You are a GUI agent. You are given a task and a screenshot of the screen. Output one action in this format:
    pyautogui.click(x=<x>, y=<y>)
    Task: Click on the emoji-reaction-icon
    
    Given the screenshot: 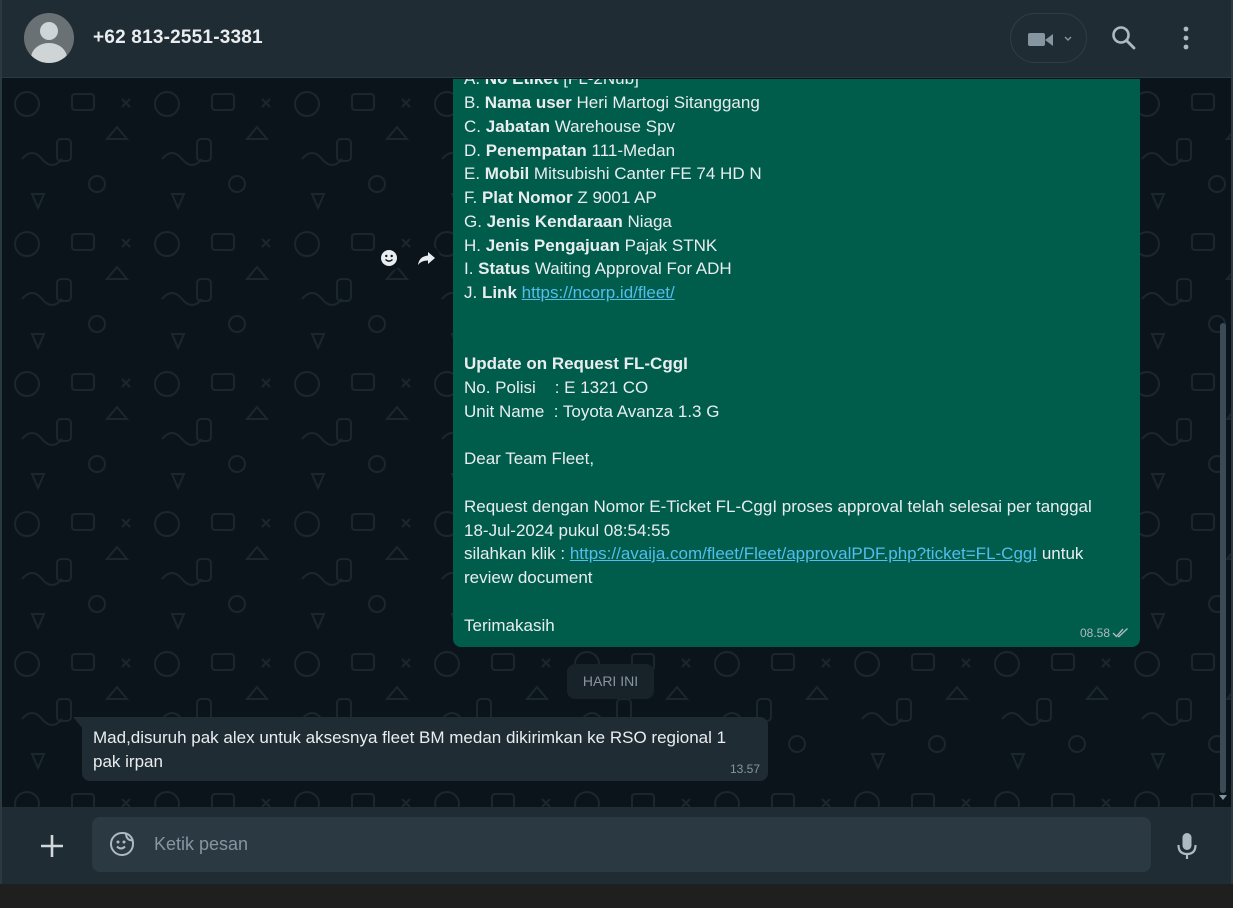 What is the action you would take?
    pyautogui.click(x=389, y=258)
    